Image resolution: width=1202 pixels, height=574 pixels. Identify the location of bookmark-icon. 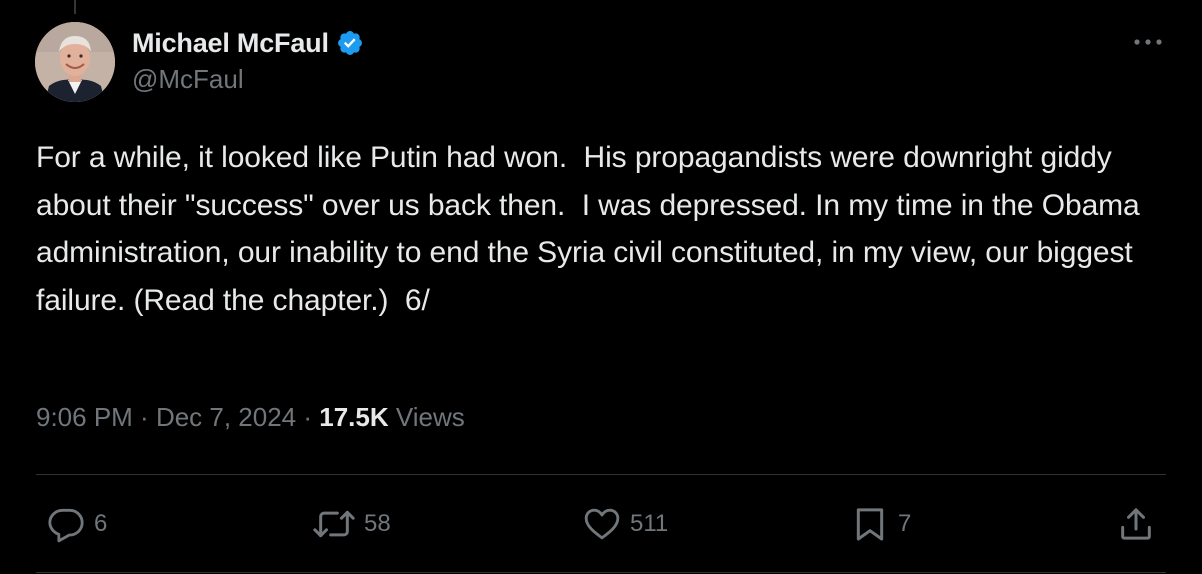
(870, 524).